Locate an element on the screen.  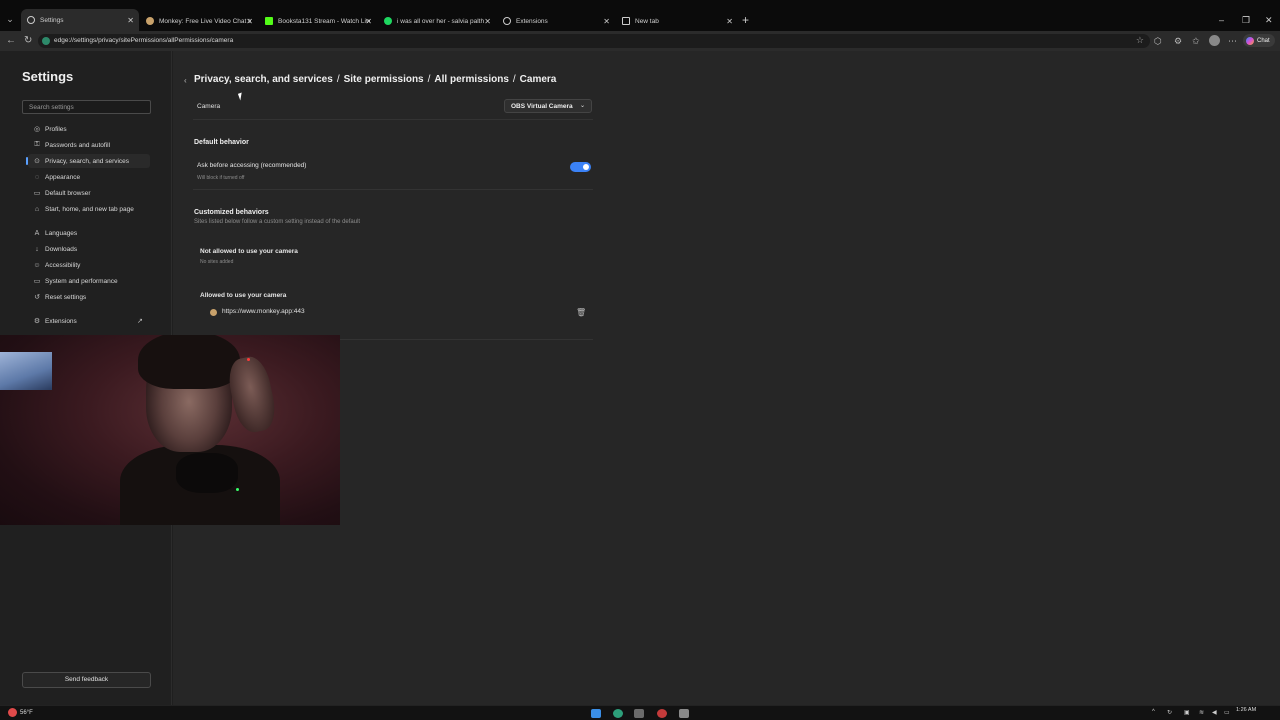
person-hair is located at coordinates (189, 362).